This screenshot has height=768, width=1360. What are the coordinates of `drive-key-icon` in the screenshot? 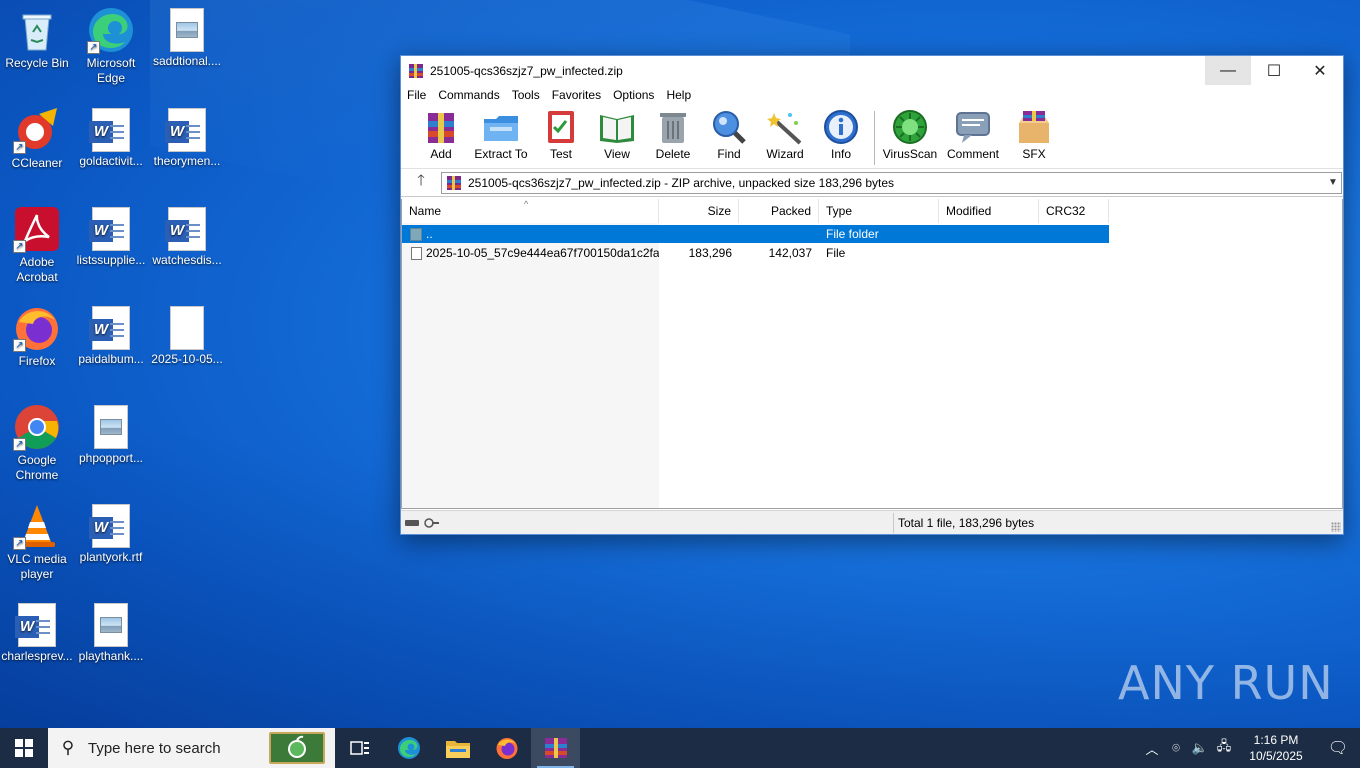 It's located at (422, 522).